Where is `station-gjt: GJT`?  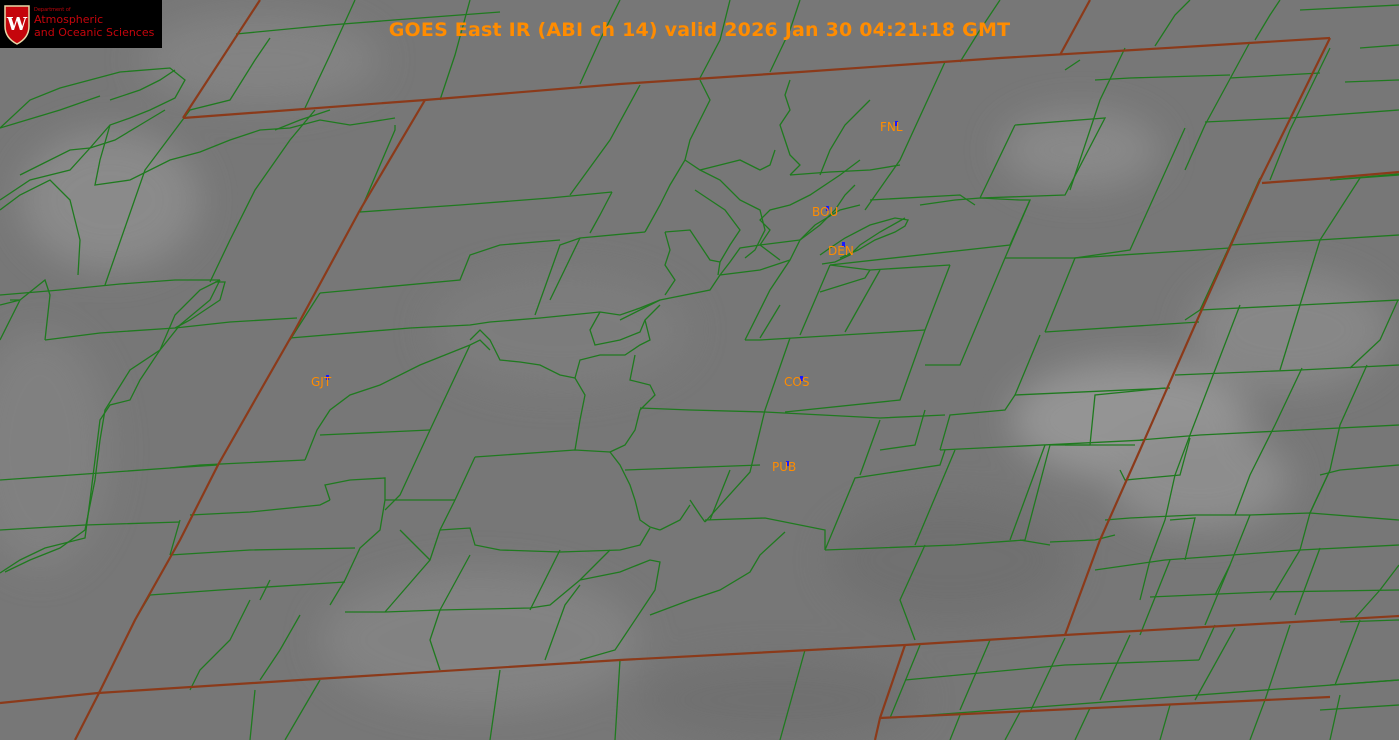 station-gjt: GJT is located at coordinates (321, 382).